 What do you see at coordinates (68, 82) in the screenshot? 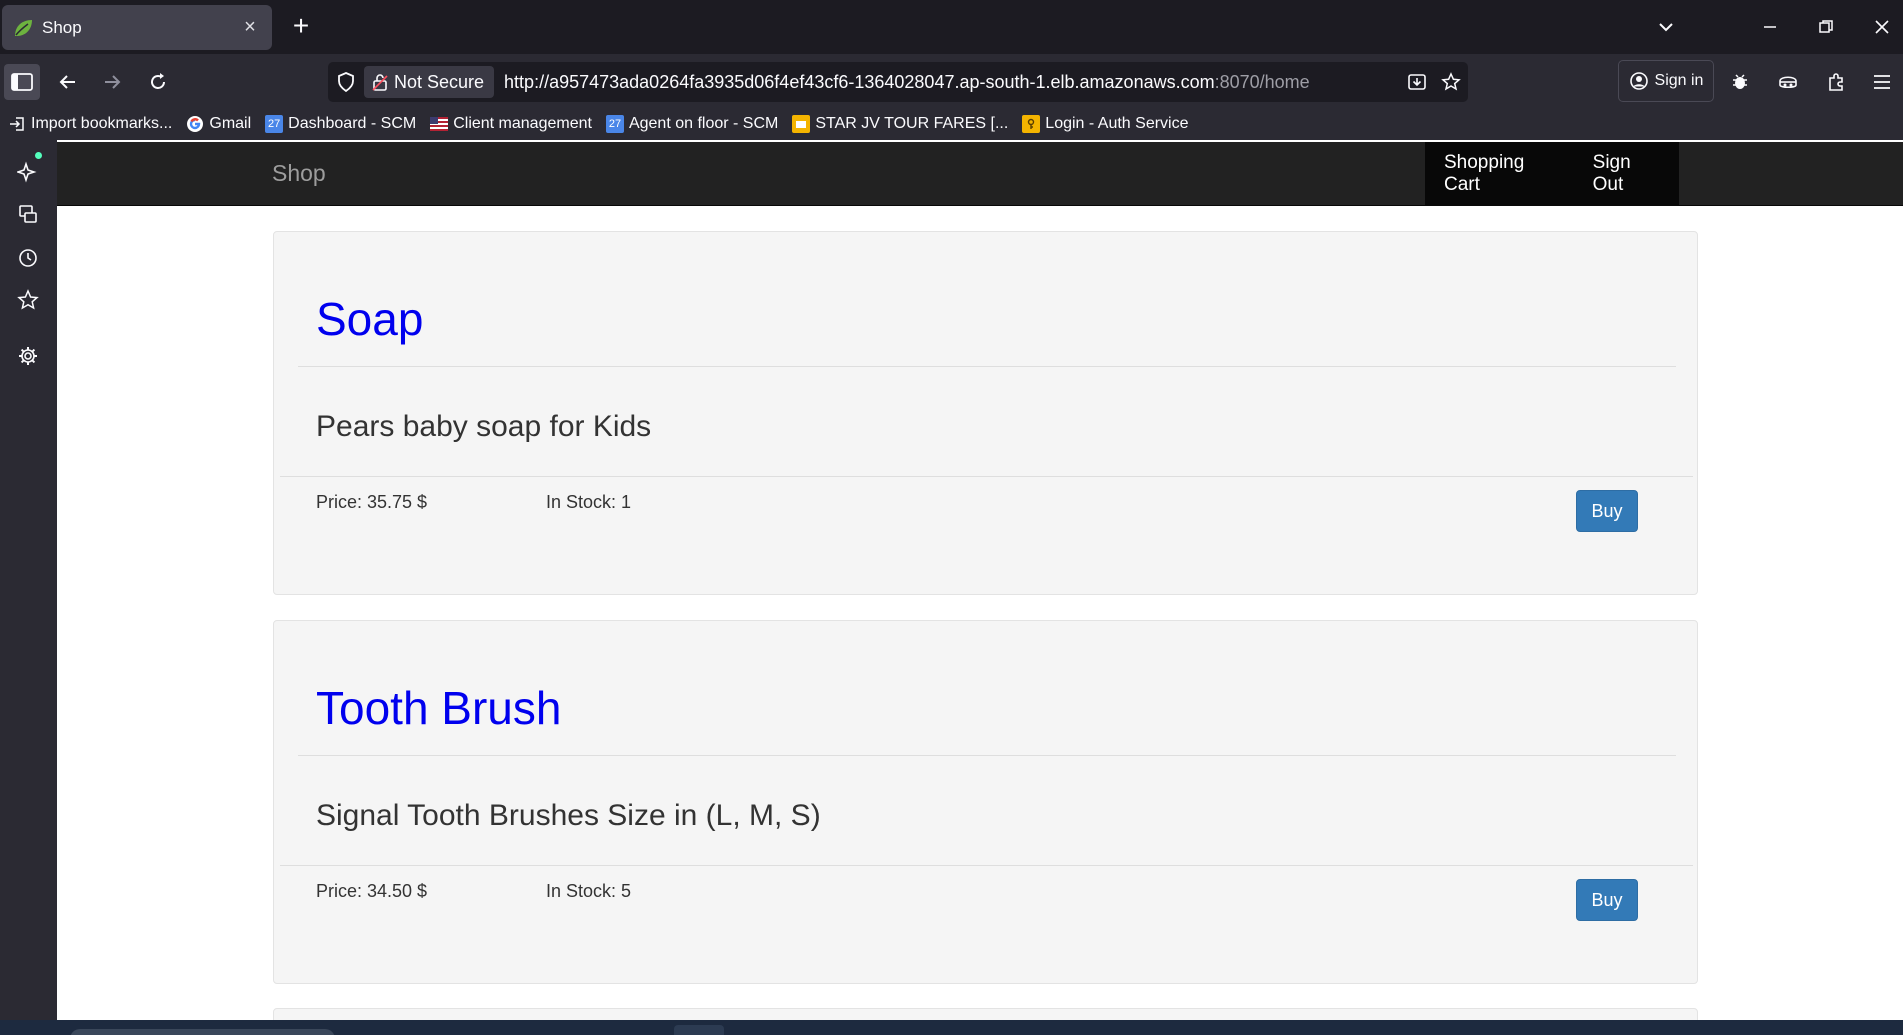
I see `back-arrow-icon` at bounding box center [68, 82].